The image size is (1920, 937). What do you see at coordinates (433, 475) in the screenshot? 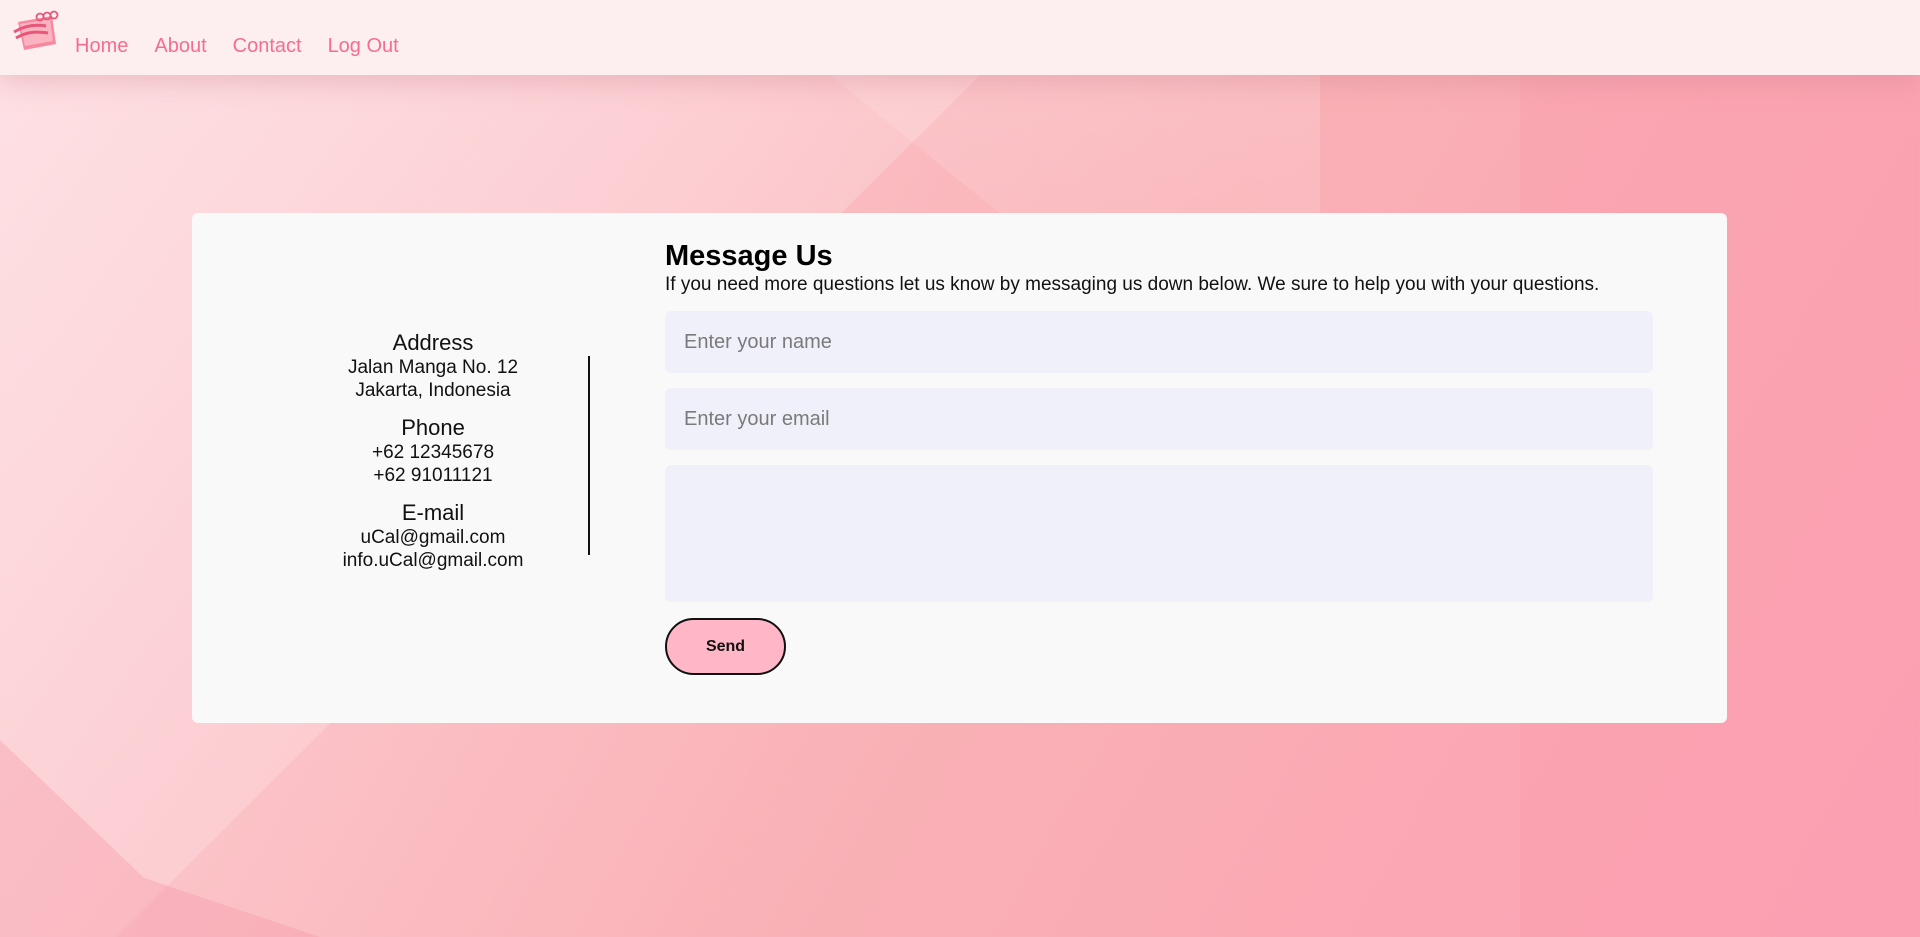
I see `phone-number: +62 91011121` at bounding box center [433, 475].